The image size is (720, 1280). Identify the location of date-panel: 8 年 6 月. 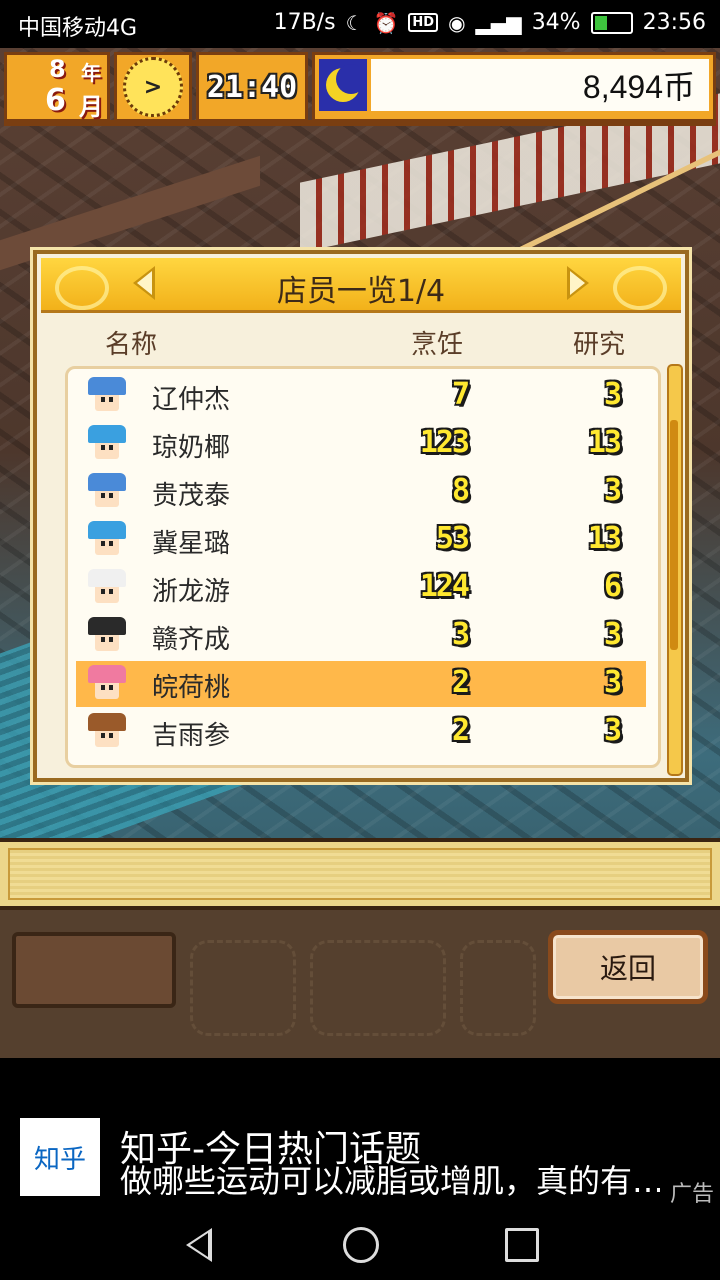
(57, 87).